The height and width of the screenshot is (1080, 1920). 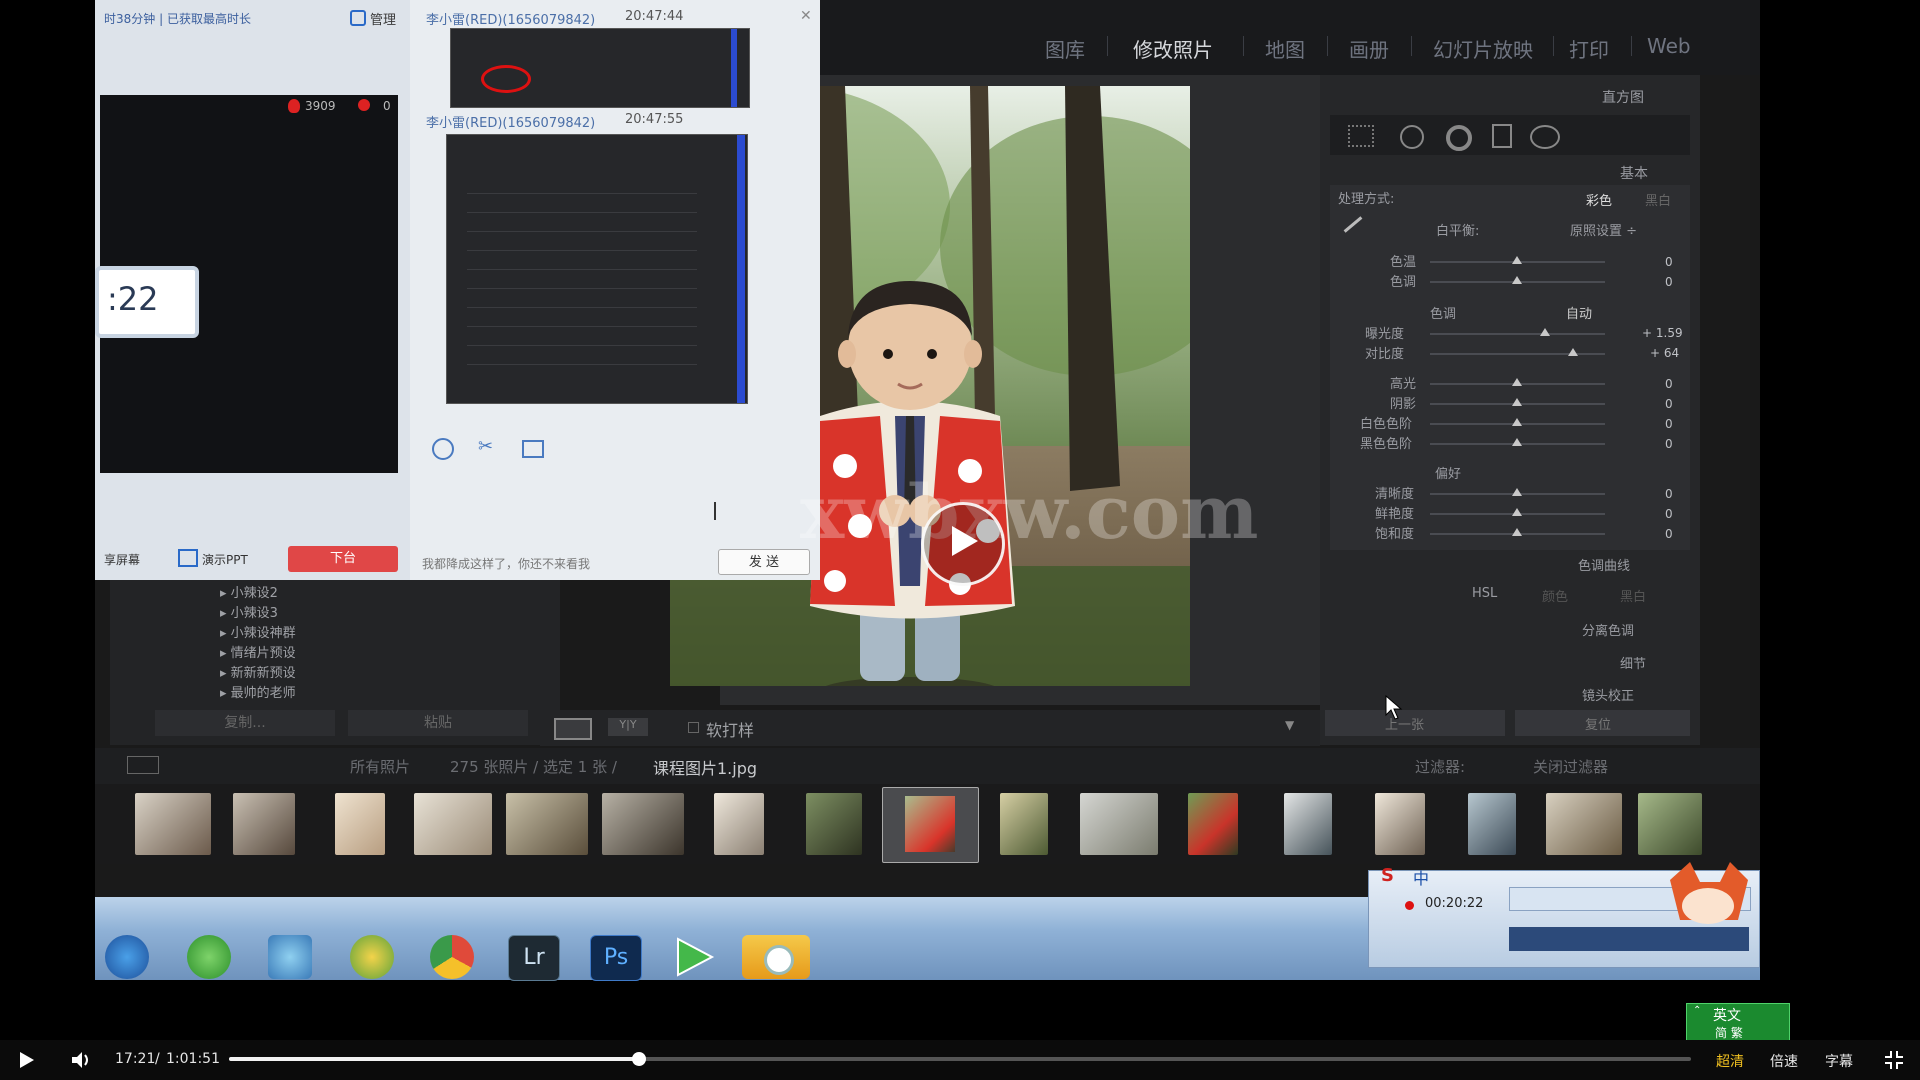 What do you see at coordinates (1517, 532) in the screenshot?
I see `saturation-slider-knob` at bounding box center [1517, 532].